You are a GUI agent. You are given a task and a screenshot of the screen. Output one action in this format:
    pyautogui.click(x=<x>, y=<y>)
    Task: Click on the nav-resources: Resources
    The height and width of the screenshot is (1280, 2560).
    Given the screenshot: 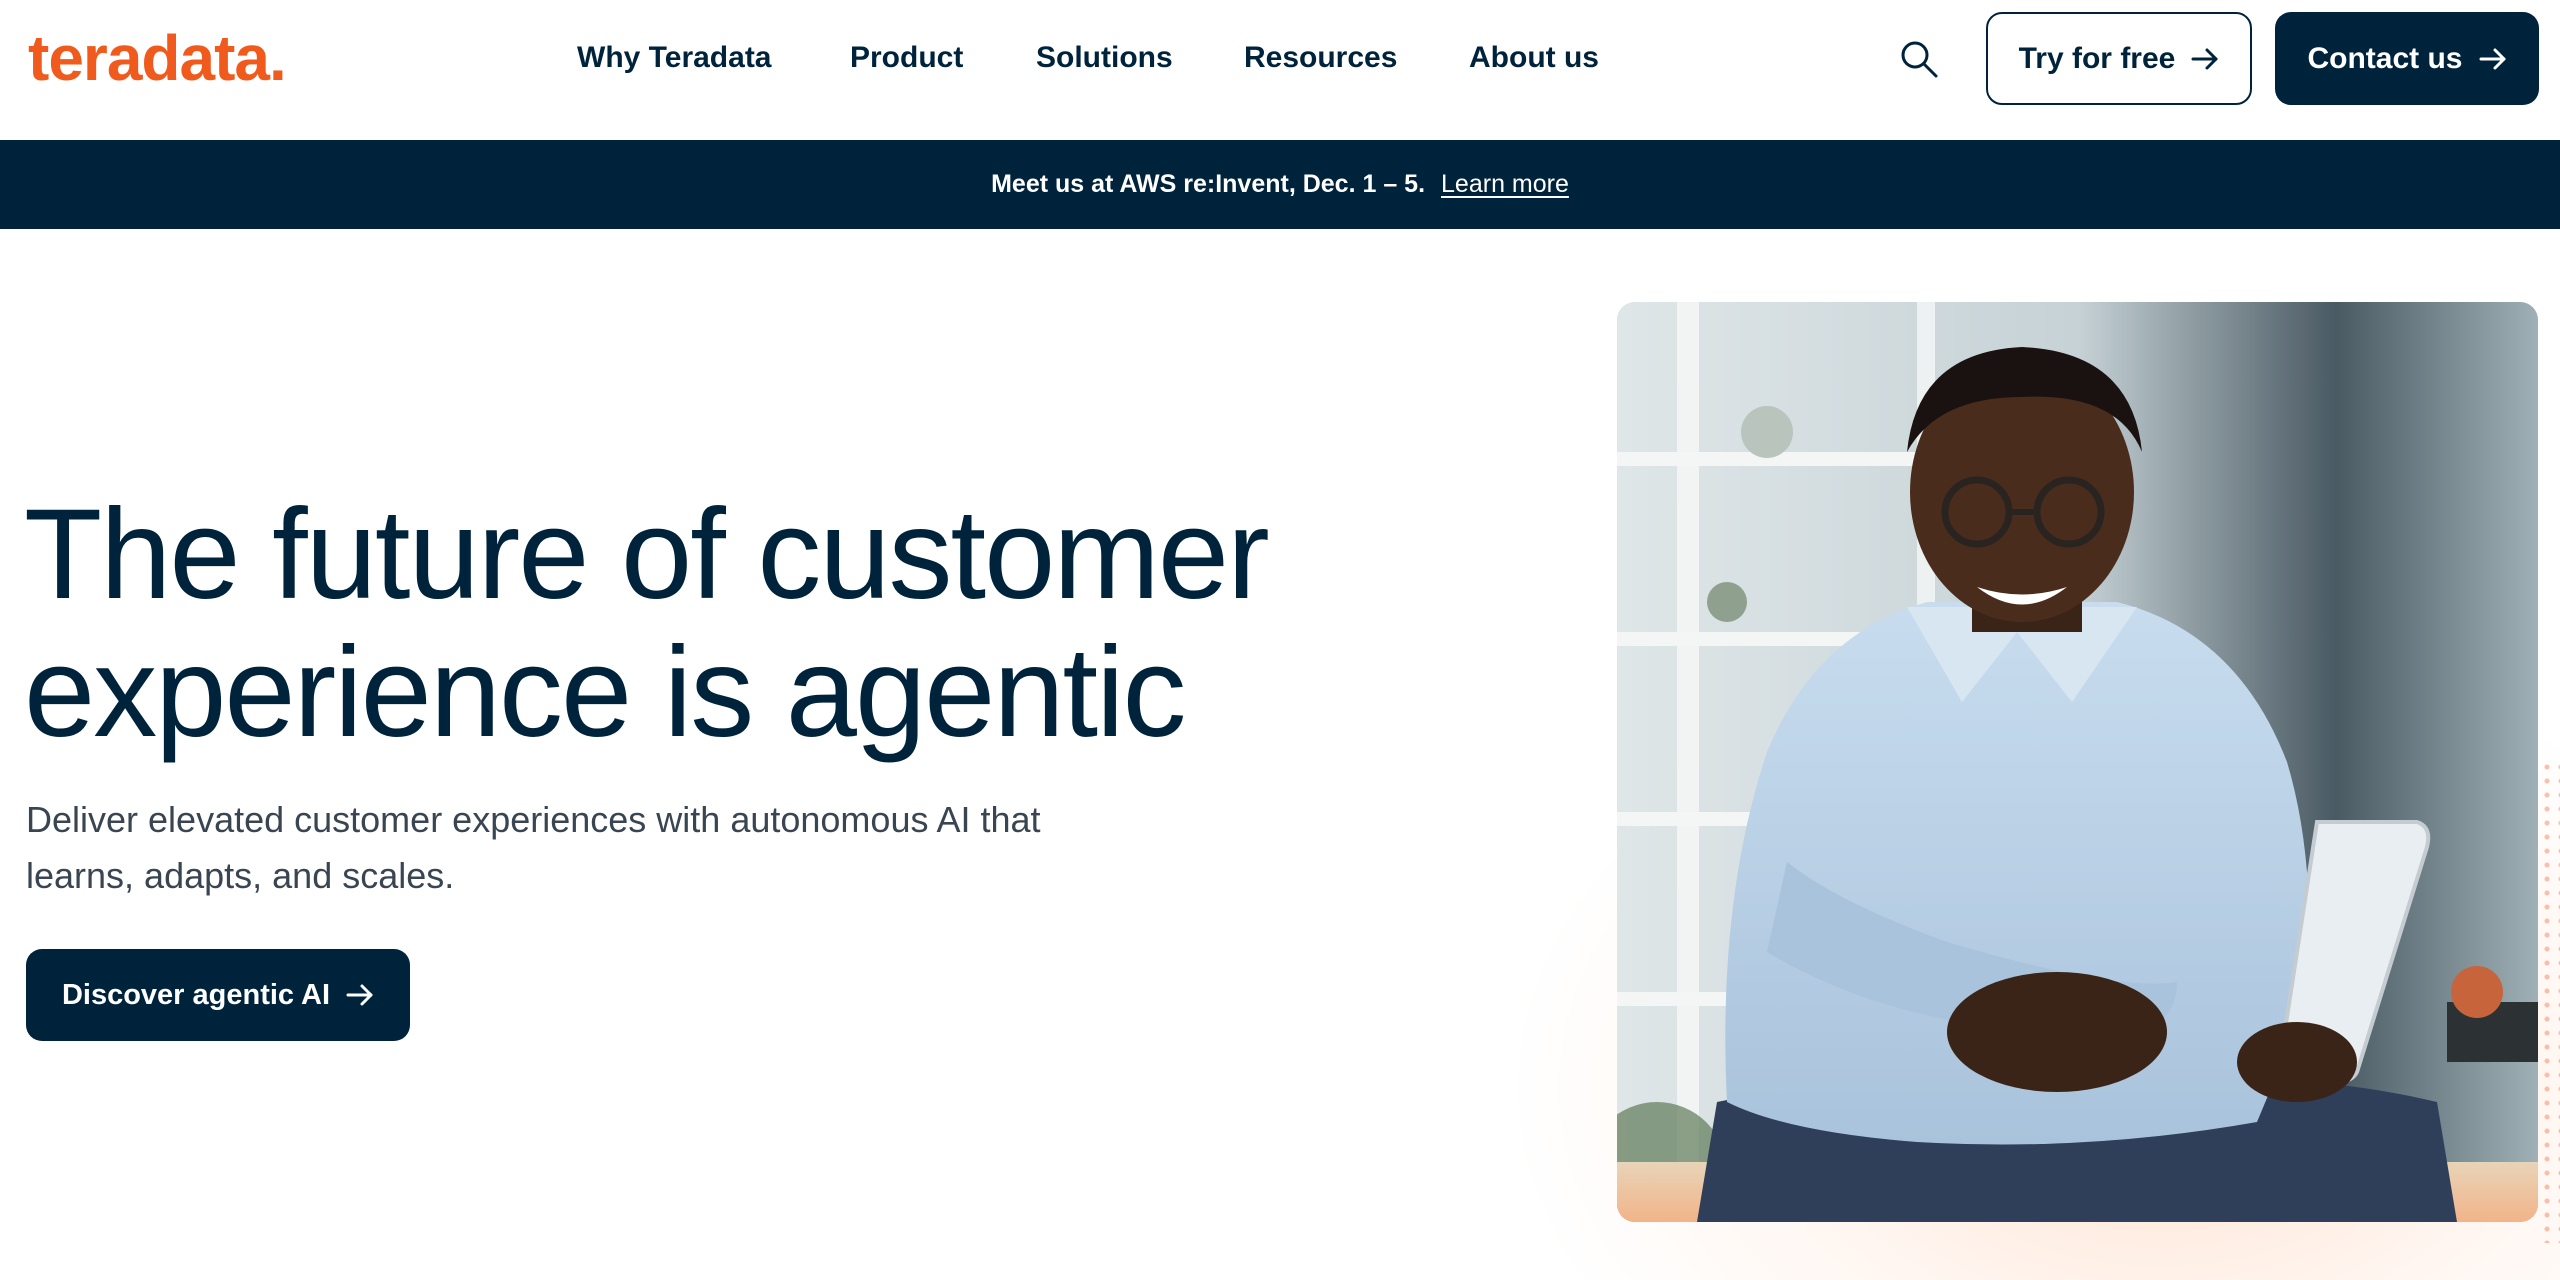 What is the action you would take?
    pyautogui.click(x=1320, y=58)
    